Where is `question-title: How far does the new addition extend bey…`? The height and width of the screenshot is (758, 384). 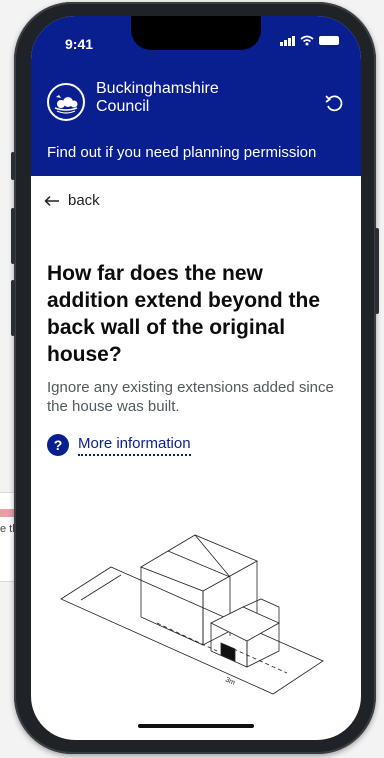 question-title: How far does the new addition extend bey… is located at coordinates (184, 314).